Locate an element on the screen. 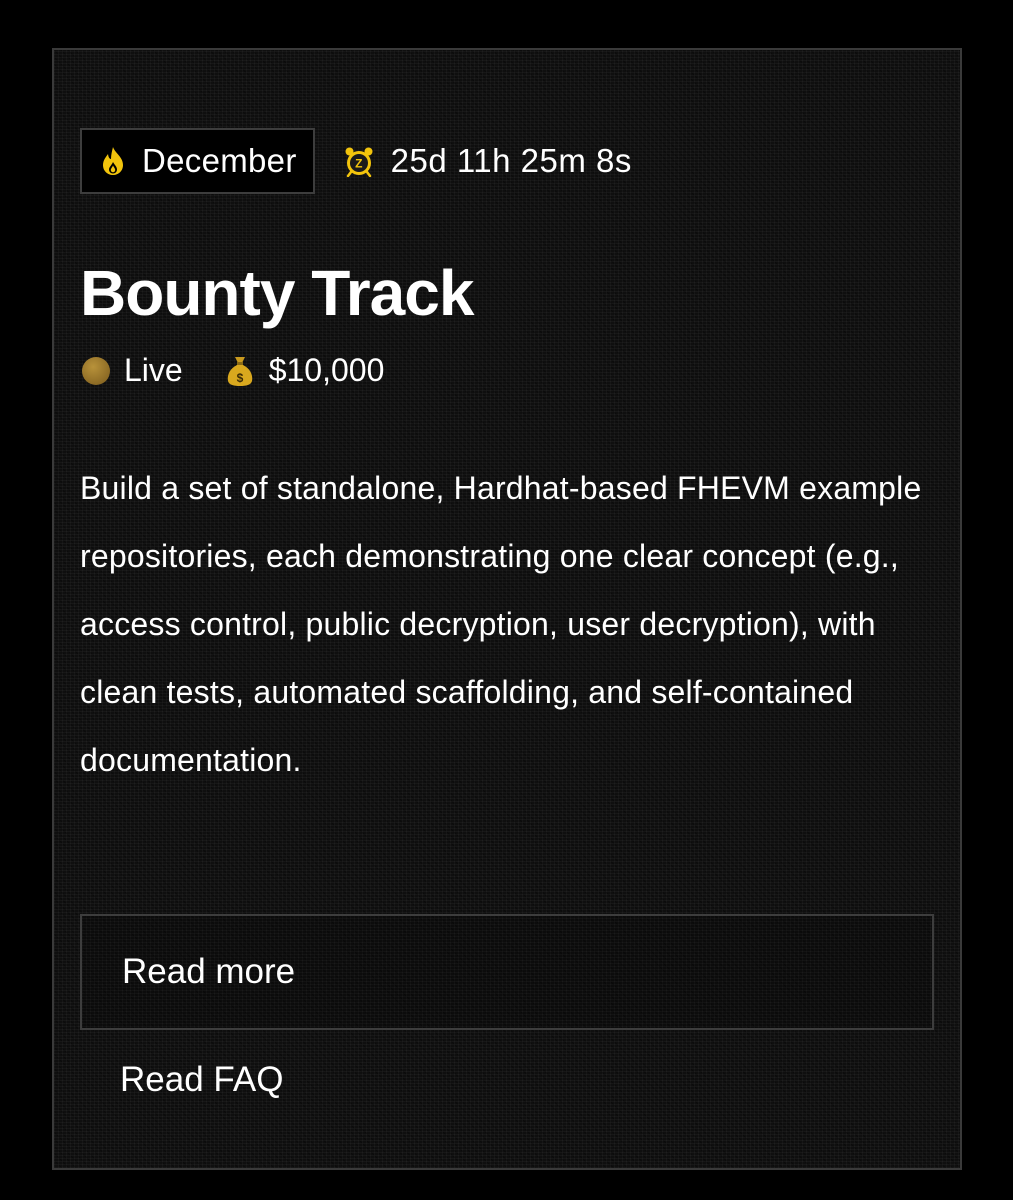  month-label: December is located at coordinates (219, 160).